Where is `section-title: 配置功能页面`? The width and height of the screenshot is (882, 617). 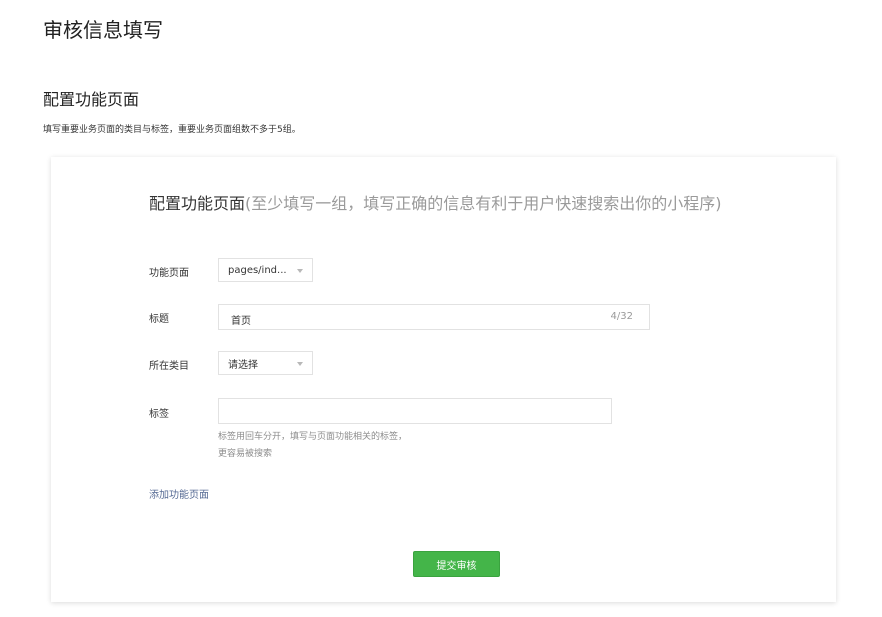 section-title: 配置功能页面 is located at coordinates (91, 99).